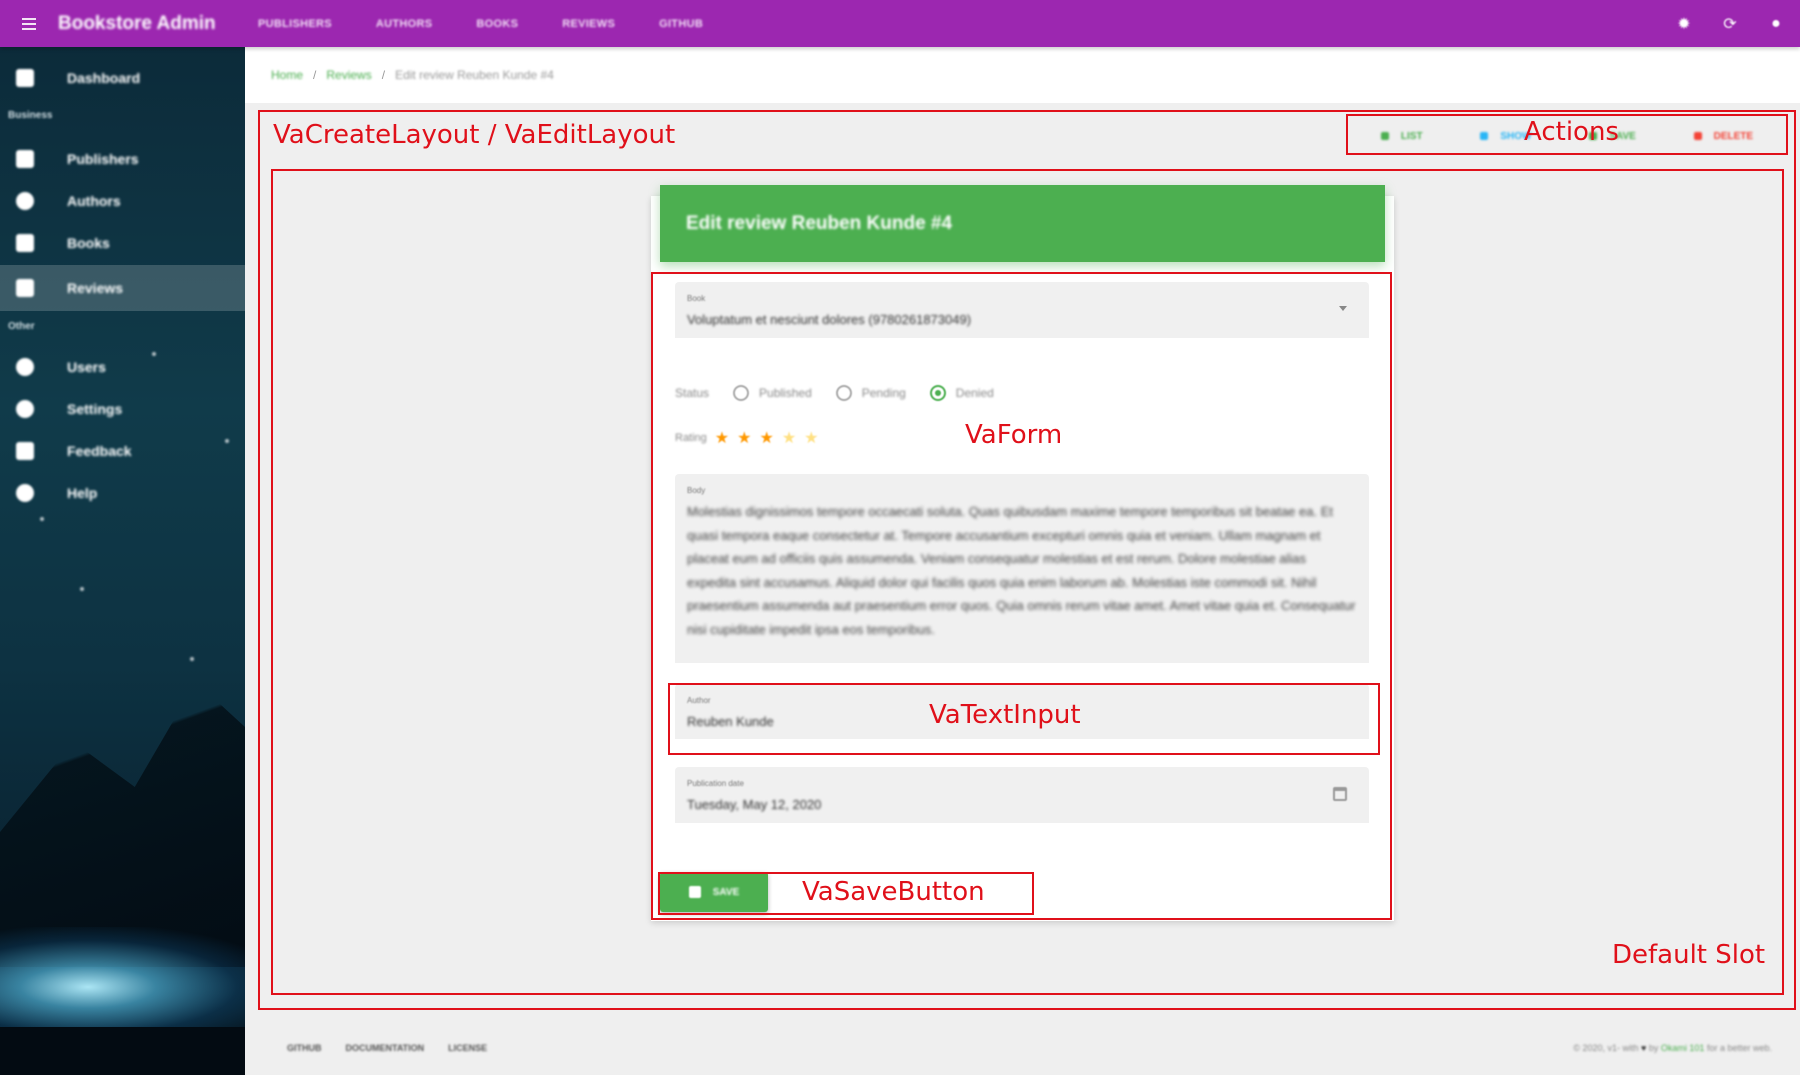  What do you see at coordinates (95, 288) in the screenshot?
I see `sidebar-item-label: Reviews` at bounding box center [95, 288].